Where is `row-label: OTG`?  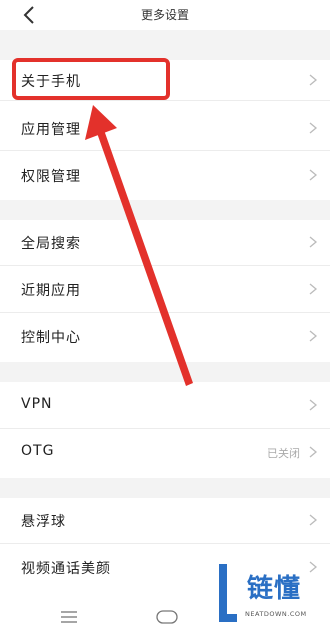 row-label: OTG is located at coordinates (38, 451).